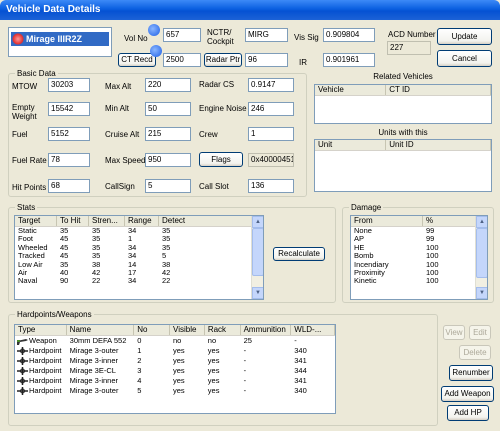 The image size is (500, 431). I want to click on add-weapon-button: Add Weapon, so click(467, 394).